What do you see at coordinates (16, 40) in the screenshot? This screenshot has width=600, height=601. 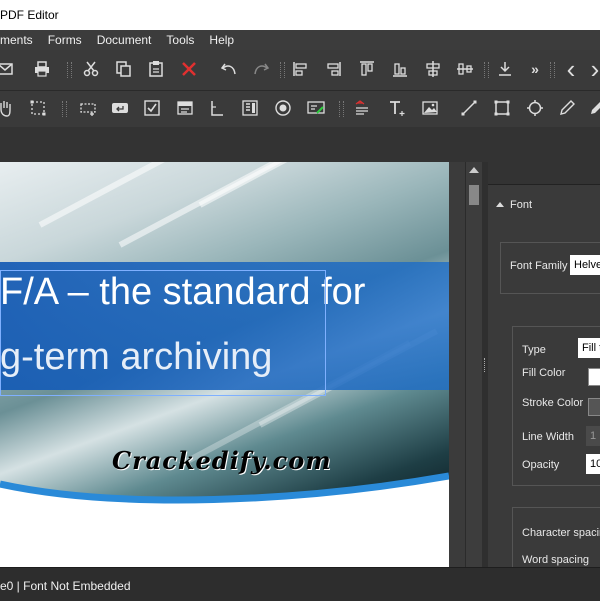 I see `menu-comments: ments` at bounding box center [16, 40].